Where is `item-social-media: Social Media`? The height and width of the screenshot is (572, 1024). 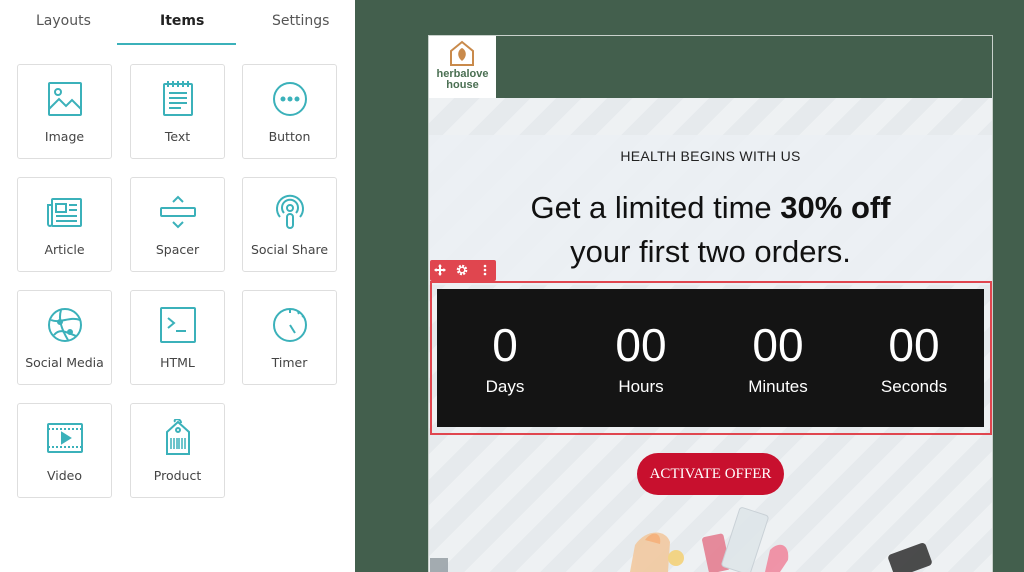 item-social-media: Social Media is located at coordinates (64, 337).